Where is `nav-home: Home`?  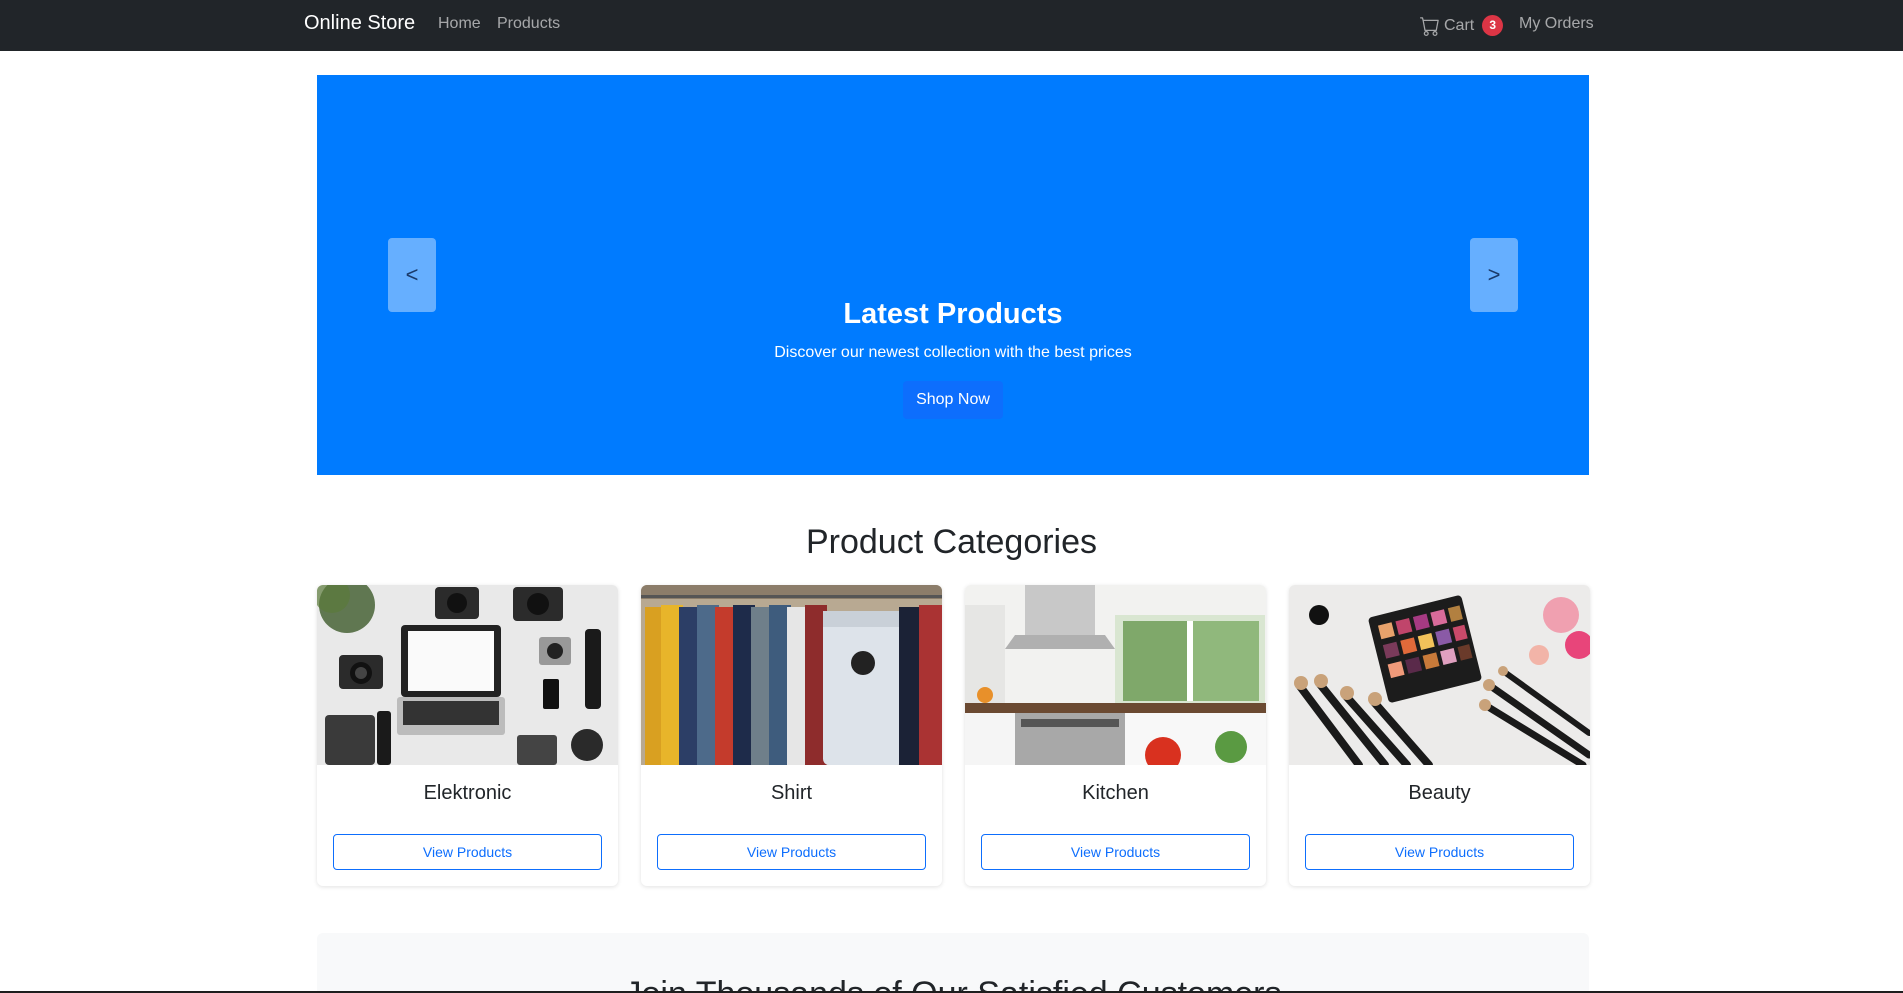
nav-home: Home is located at coordinates (459, 24).